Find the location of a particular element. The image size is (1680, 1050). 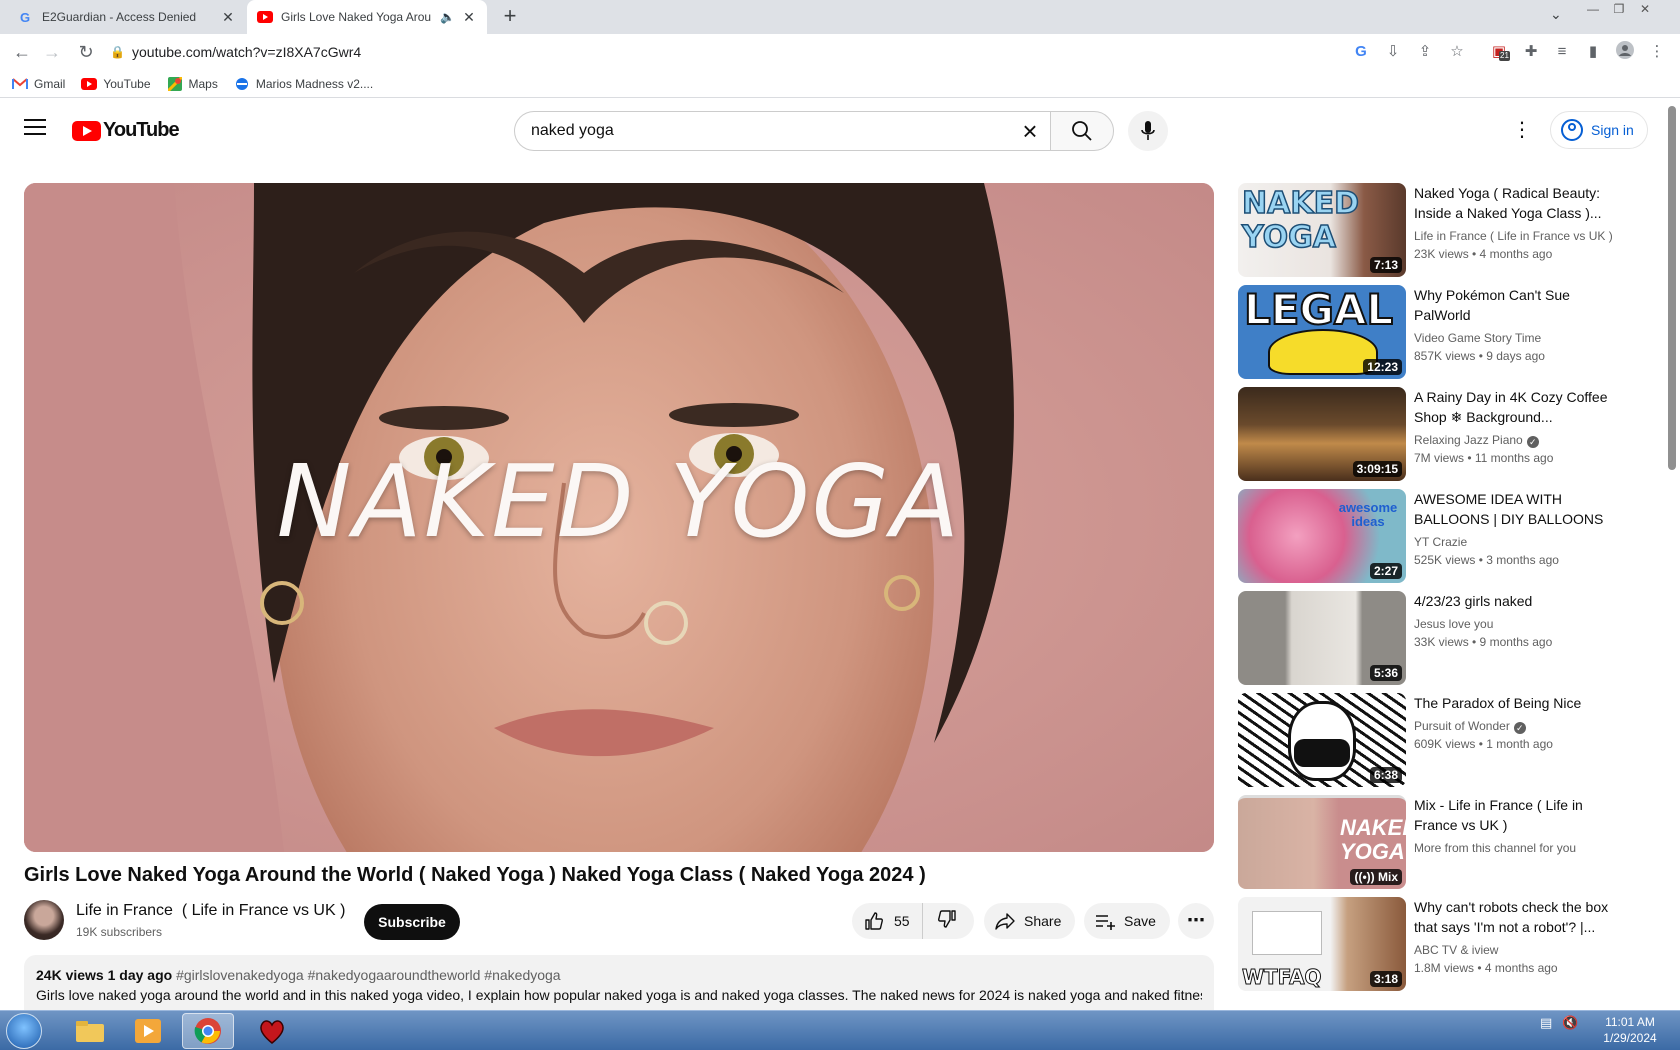

more-actions-button: ⋯ is located at coordinates (1196, 921).